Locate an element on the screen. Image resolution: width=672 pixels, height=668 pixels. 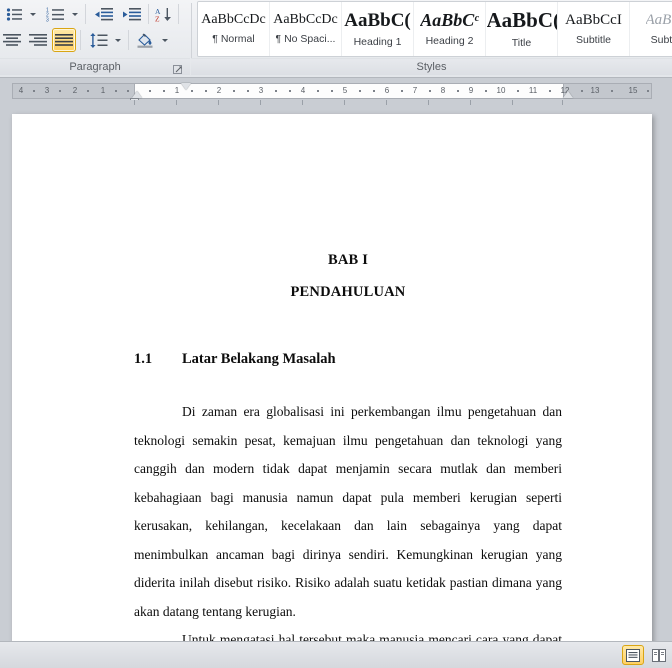
numbered-list-icon: 1 2 3 is located at coordinates (55, 14).